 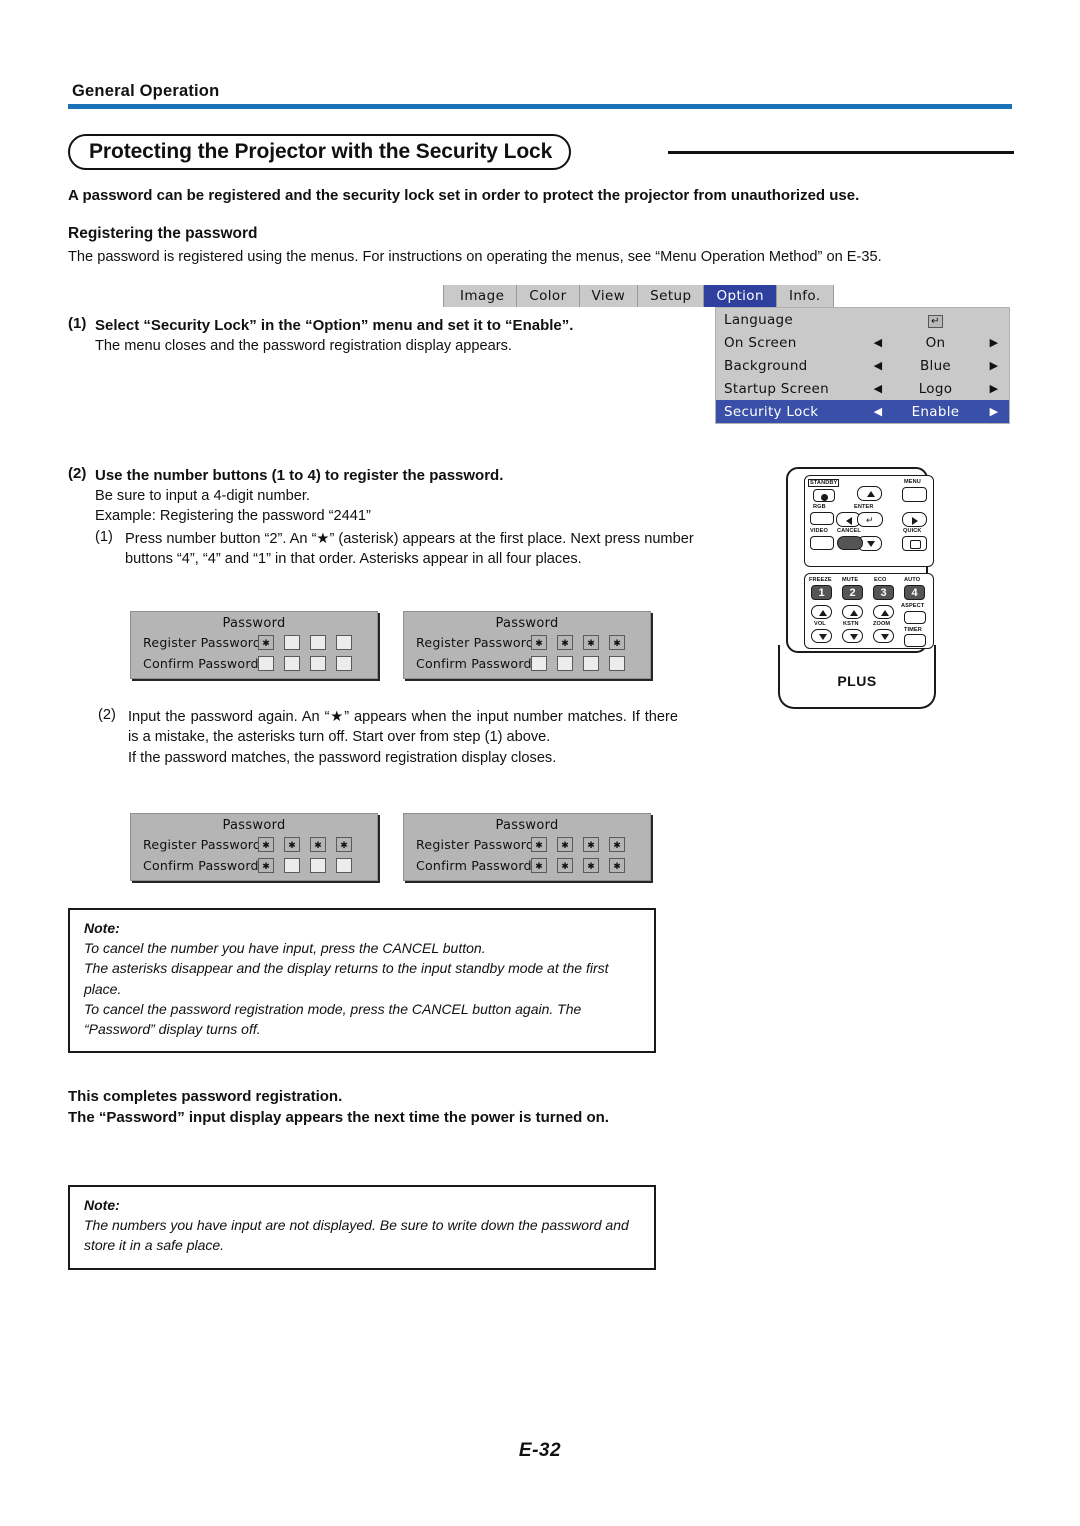 I want to click on osd-row-language: Language ↵, so click(x=862, y=319).